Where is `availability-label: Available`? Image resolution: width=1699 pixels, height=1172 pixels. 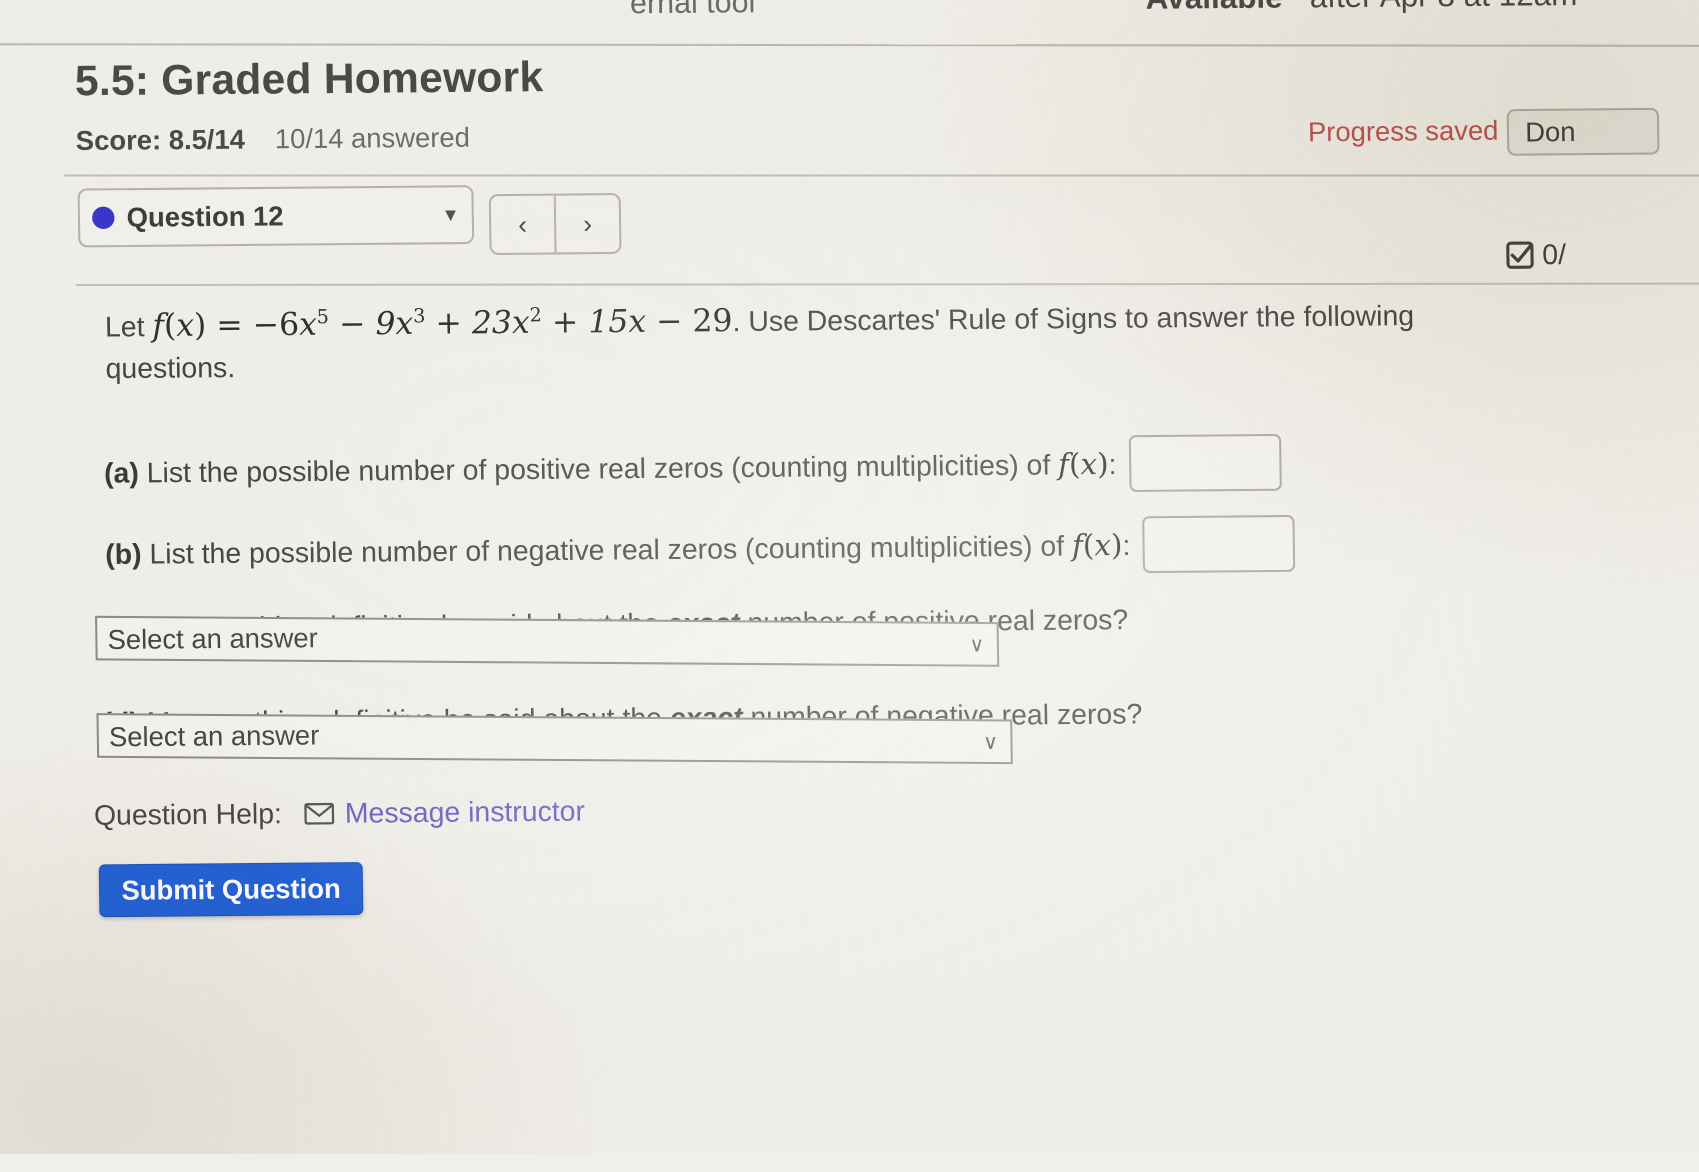
availability-label: Available is located at coordinates (1214, 8).